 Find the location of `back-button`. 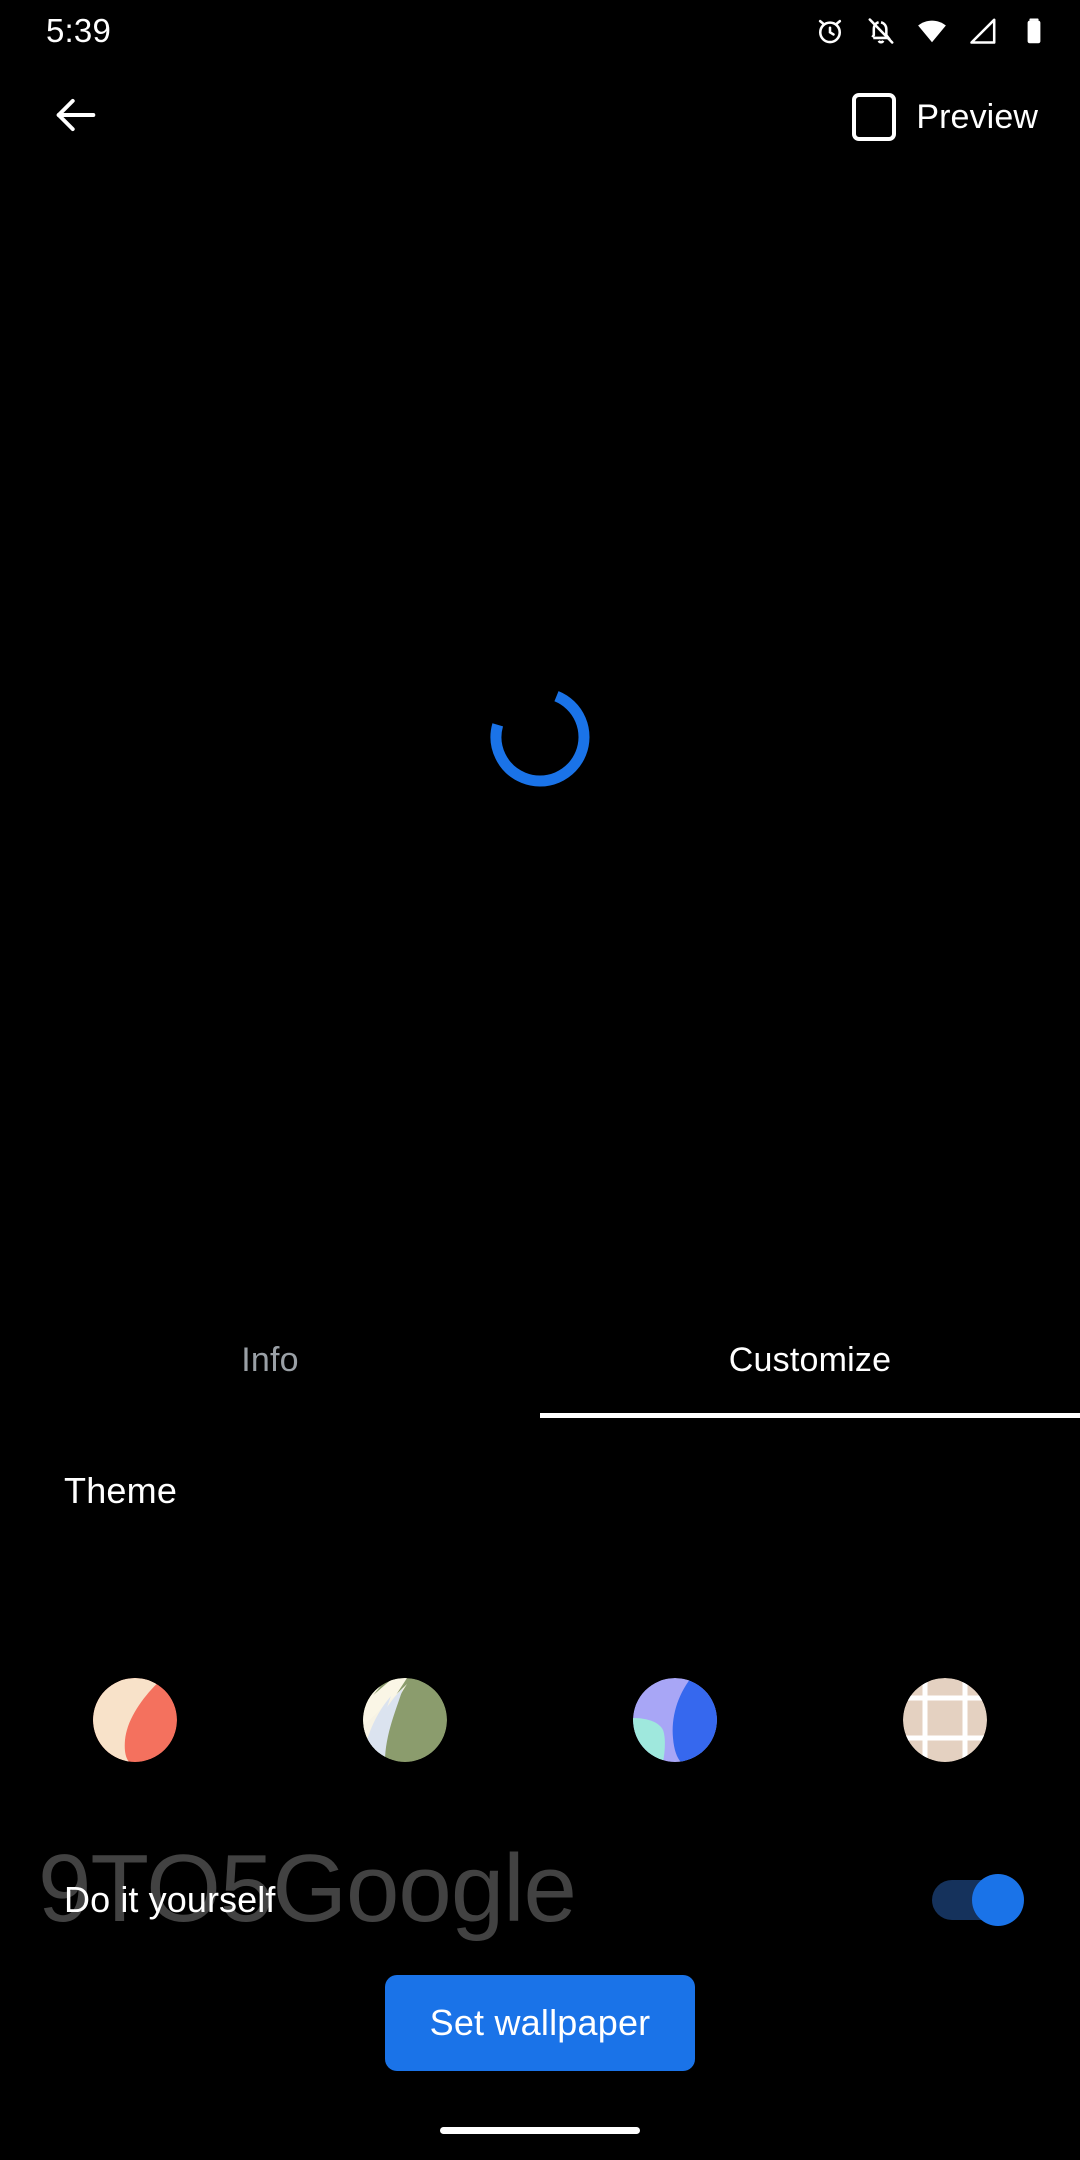

back-button is located at coordinates (76, 117).